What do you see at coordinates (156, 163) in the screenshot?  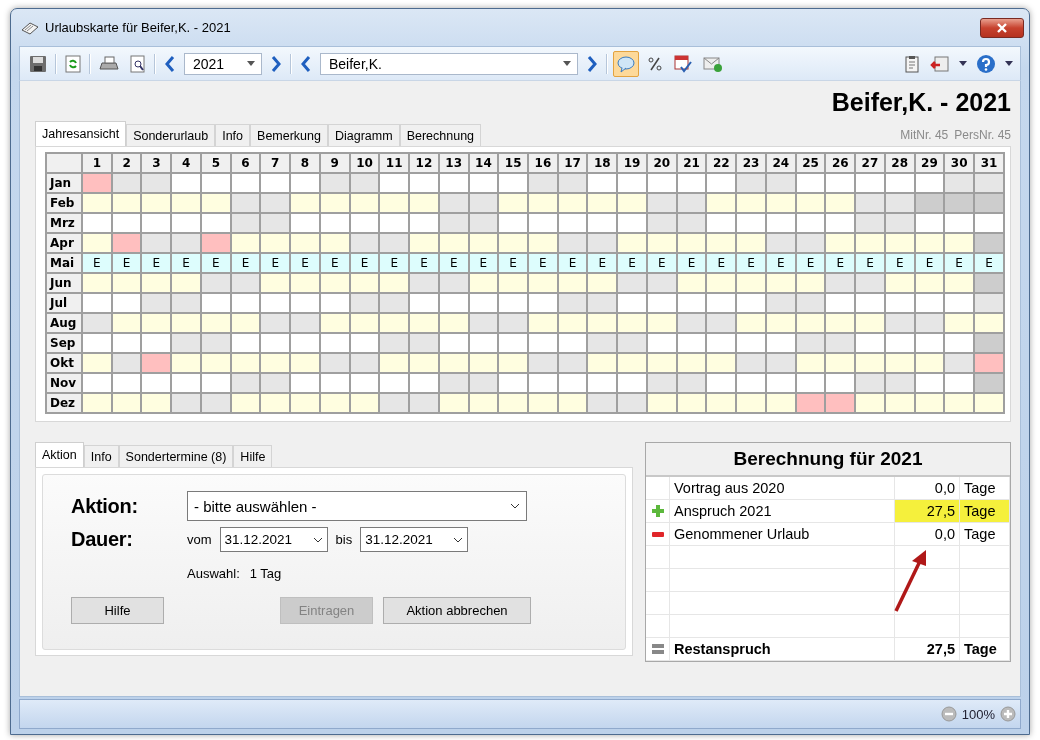 I see `day-number: 3` at bounding box center [156, 163].